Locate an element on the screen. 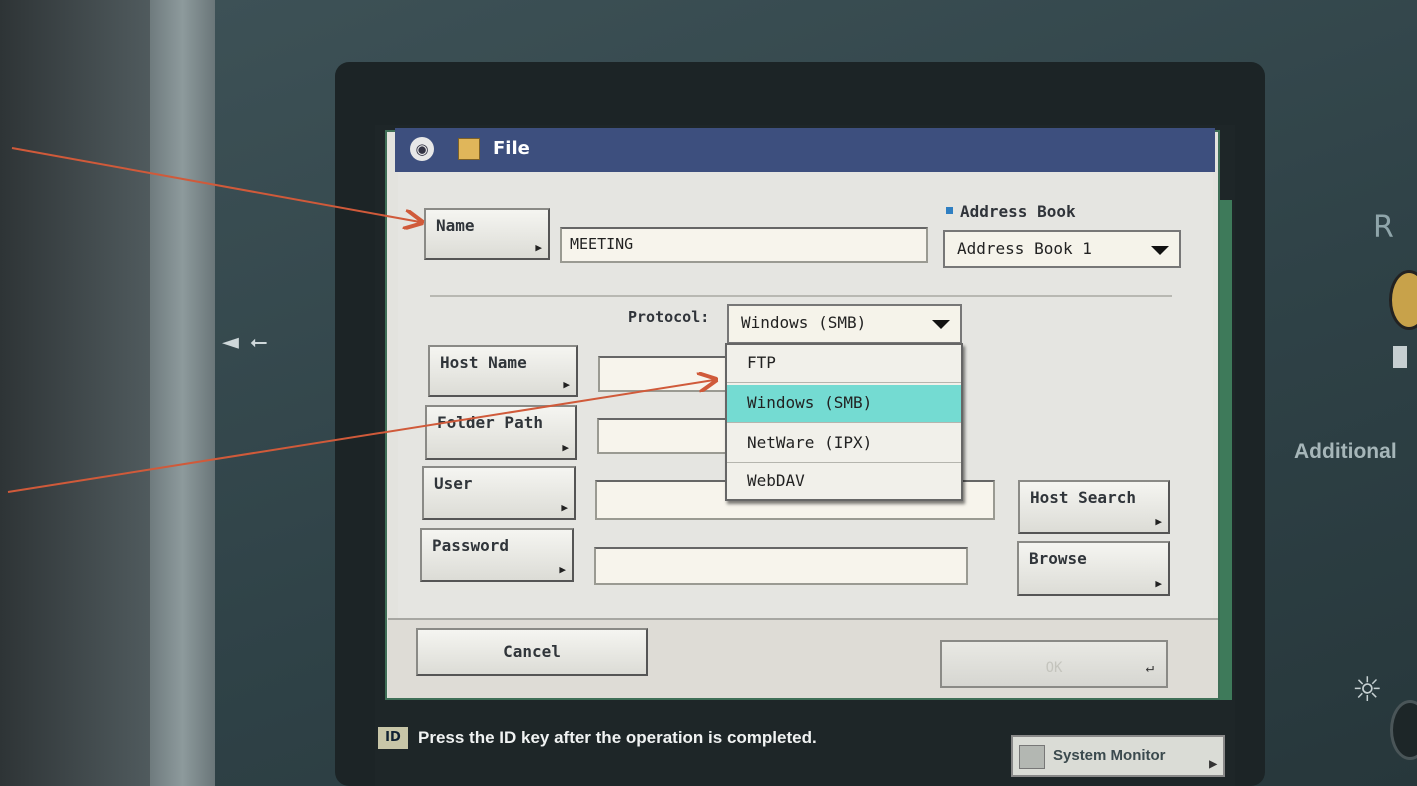 This screenshot has height=786, width=1417. enter-icon: ↵ is located at coordinates (1149, 668).